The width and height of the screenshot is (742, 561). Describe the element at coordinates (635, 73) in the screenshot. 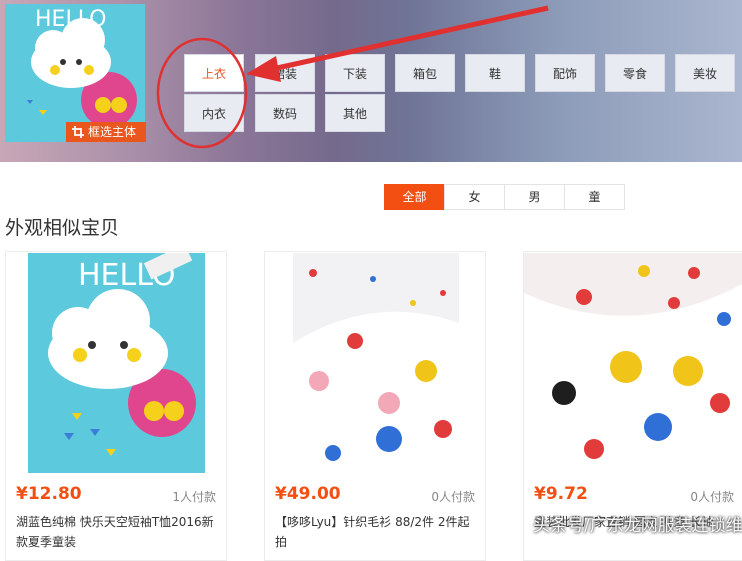

I see `category-snacks: 零食` at that location.